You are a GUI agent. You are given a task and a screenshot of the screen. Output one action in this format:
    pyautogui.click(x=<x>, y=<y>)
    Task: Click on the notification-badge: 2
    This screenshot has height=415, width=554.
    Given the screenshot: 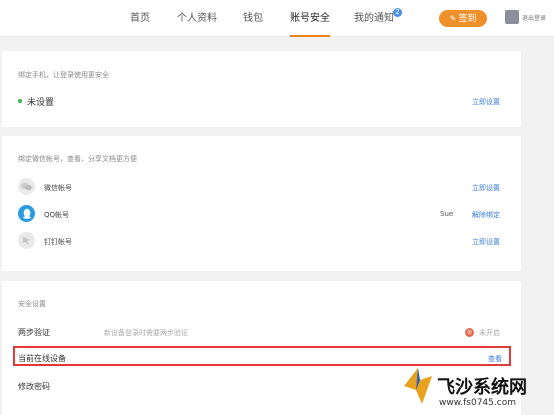 What is the action you would take?
    pyautogui.click(x=397, y=12)
    